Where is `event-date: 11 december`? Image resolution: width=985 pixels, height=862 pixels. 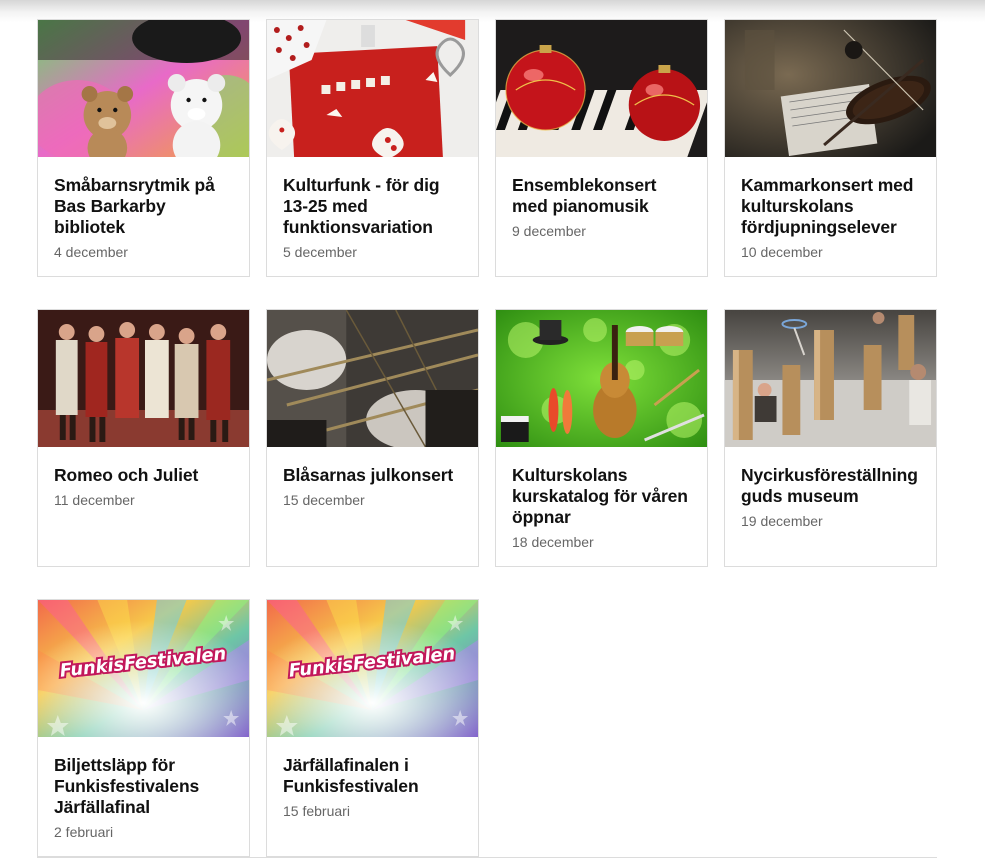
event-date: 11 december is located at coordinates (94, 500).